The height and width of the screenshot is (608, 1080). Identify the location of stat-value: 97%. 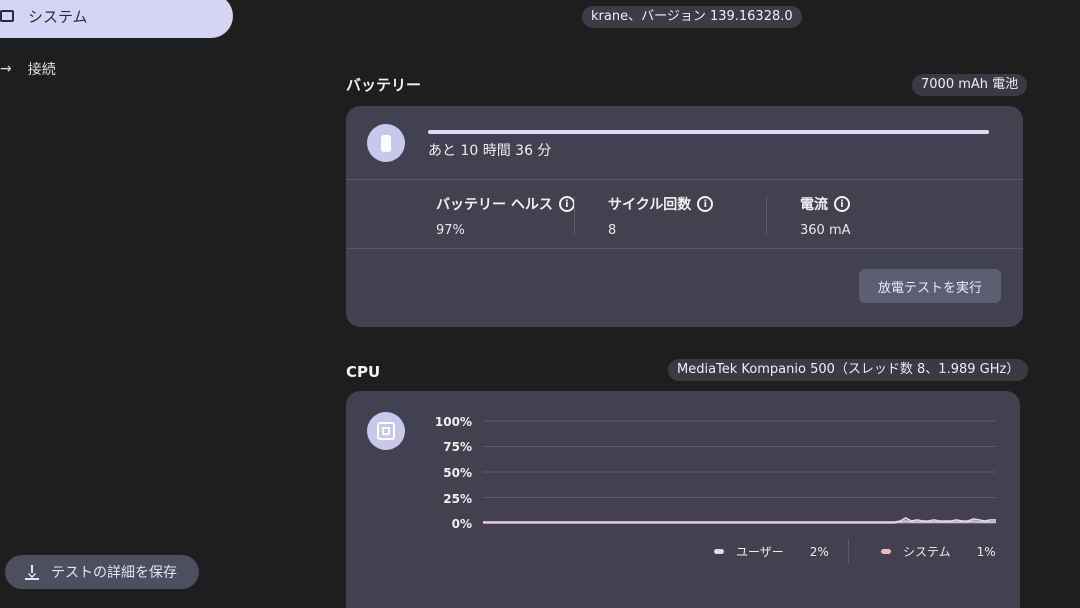
(450, 230).